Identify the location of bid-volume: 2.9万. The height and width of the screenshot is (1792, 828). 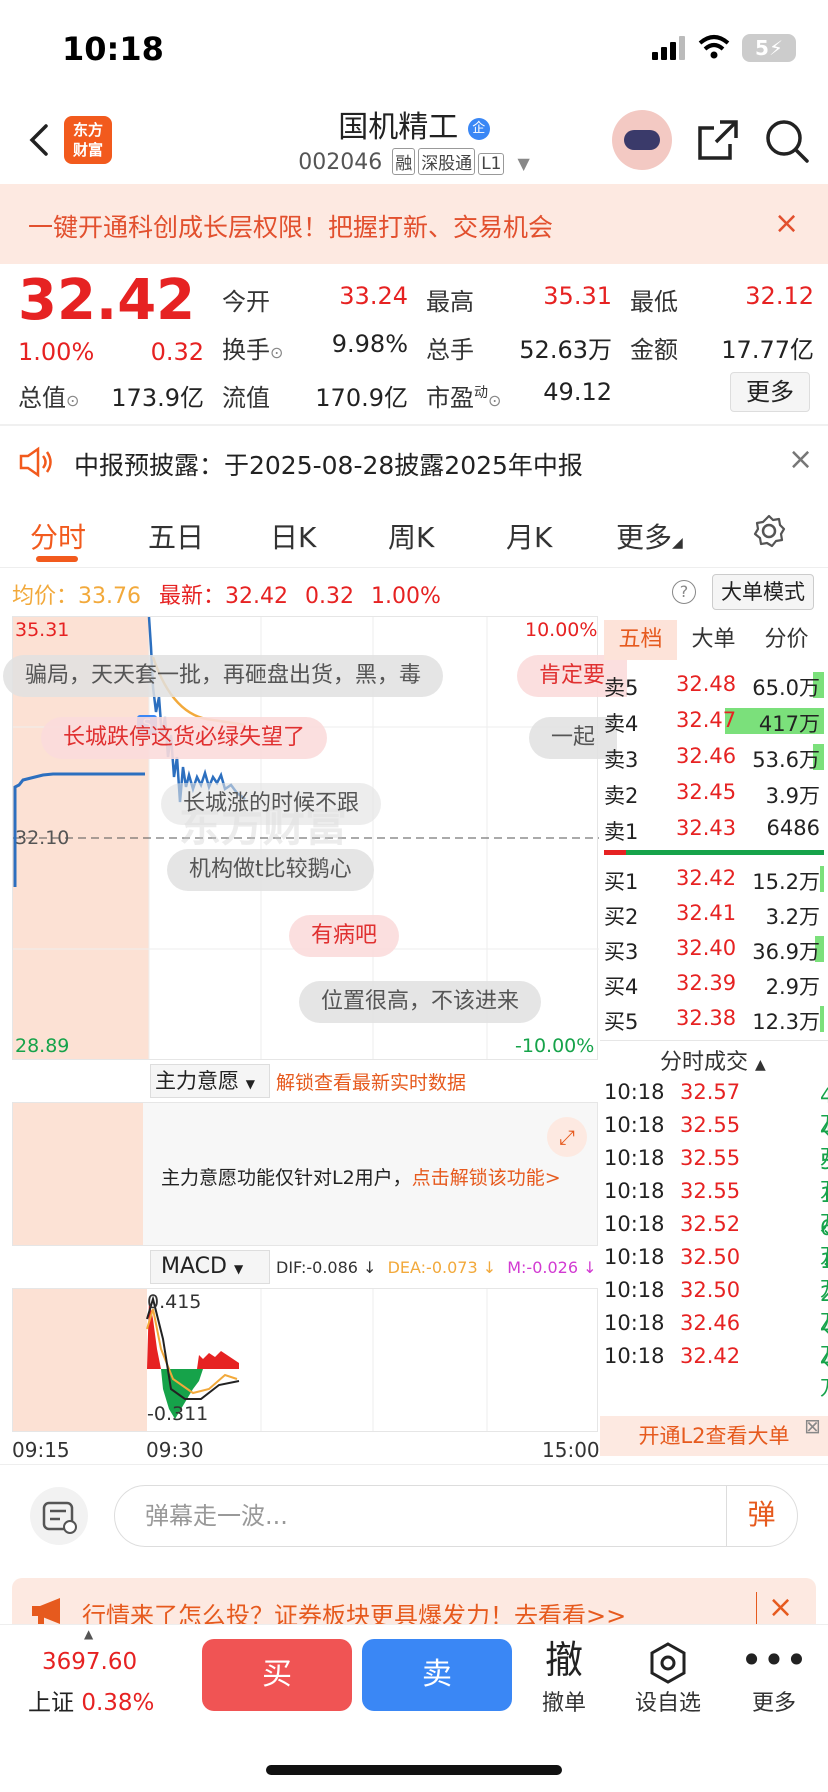
(792, 987).